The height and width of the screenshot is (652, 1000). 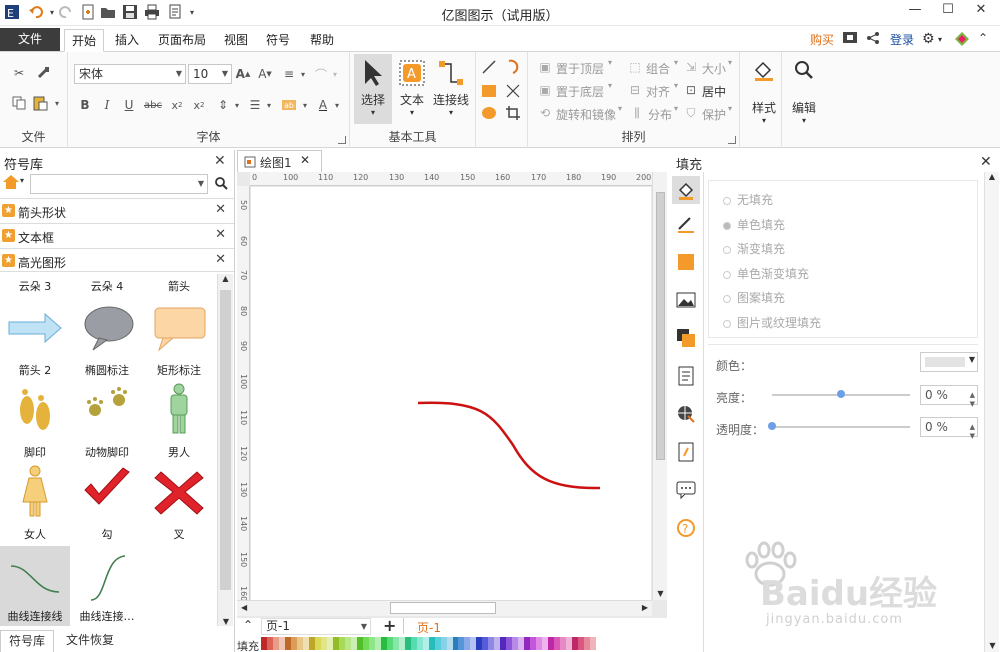 I want to click on arrange-dialog-launcher-icon, so click(x=732, y=140).